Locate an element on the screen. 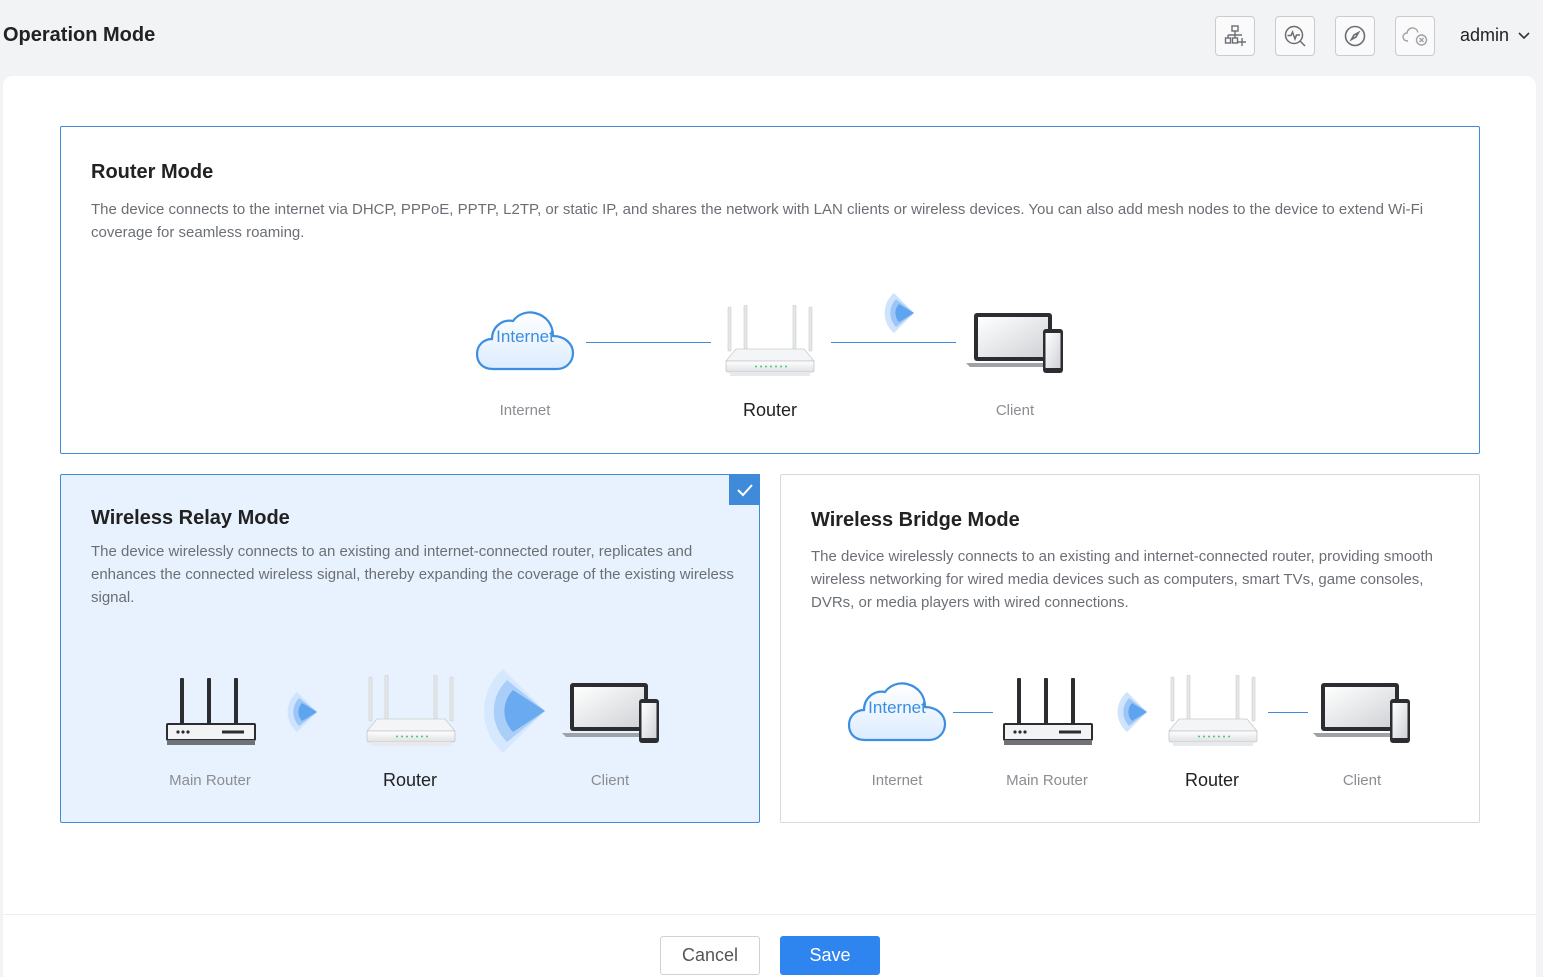  compass-icon is located at coordinates (1355, 36).